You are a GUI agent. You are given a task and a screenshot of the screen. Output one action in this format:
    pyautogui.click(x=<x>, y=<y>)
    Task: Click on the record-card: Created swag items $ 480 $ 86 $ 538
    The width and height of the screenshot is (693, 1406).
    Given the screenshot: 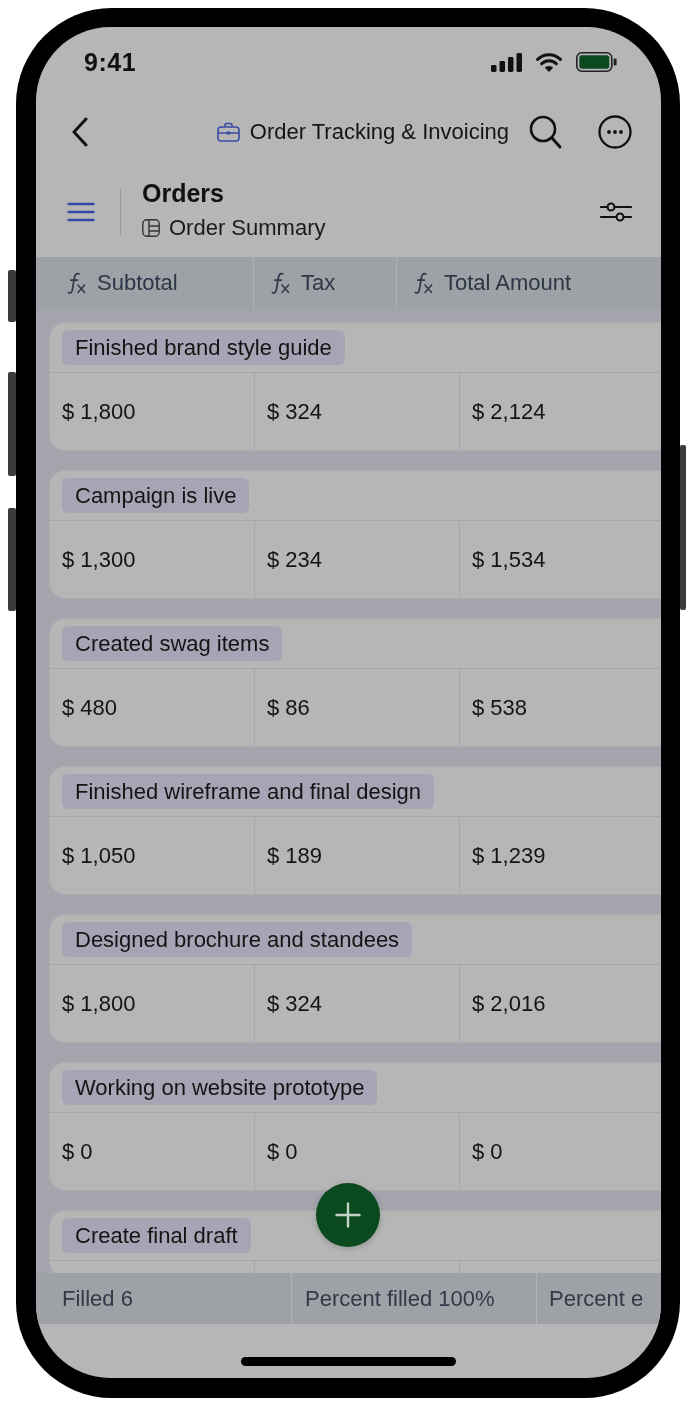 What is the action you would take?
    pyautogui.click(x=355, y=682)
    